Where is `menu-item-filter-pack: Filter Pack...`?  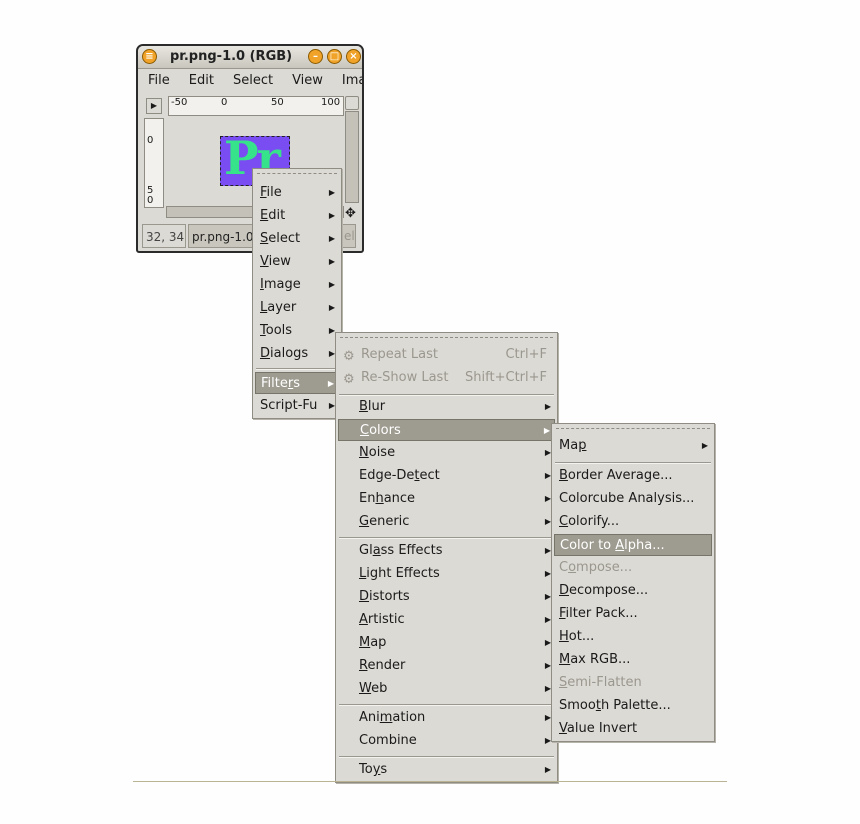 menu-item-filter-pack: Filter Pack... is located at coordinates (633, 614).